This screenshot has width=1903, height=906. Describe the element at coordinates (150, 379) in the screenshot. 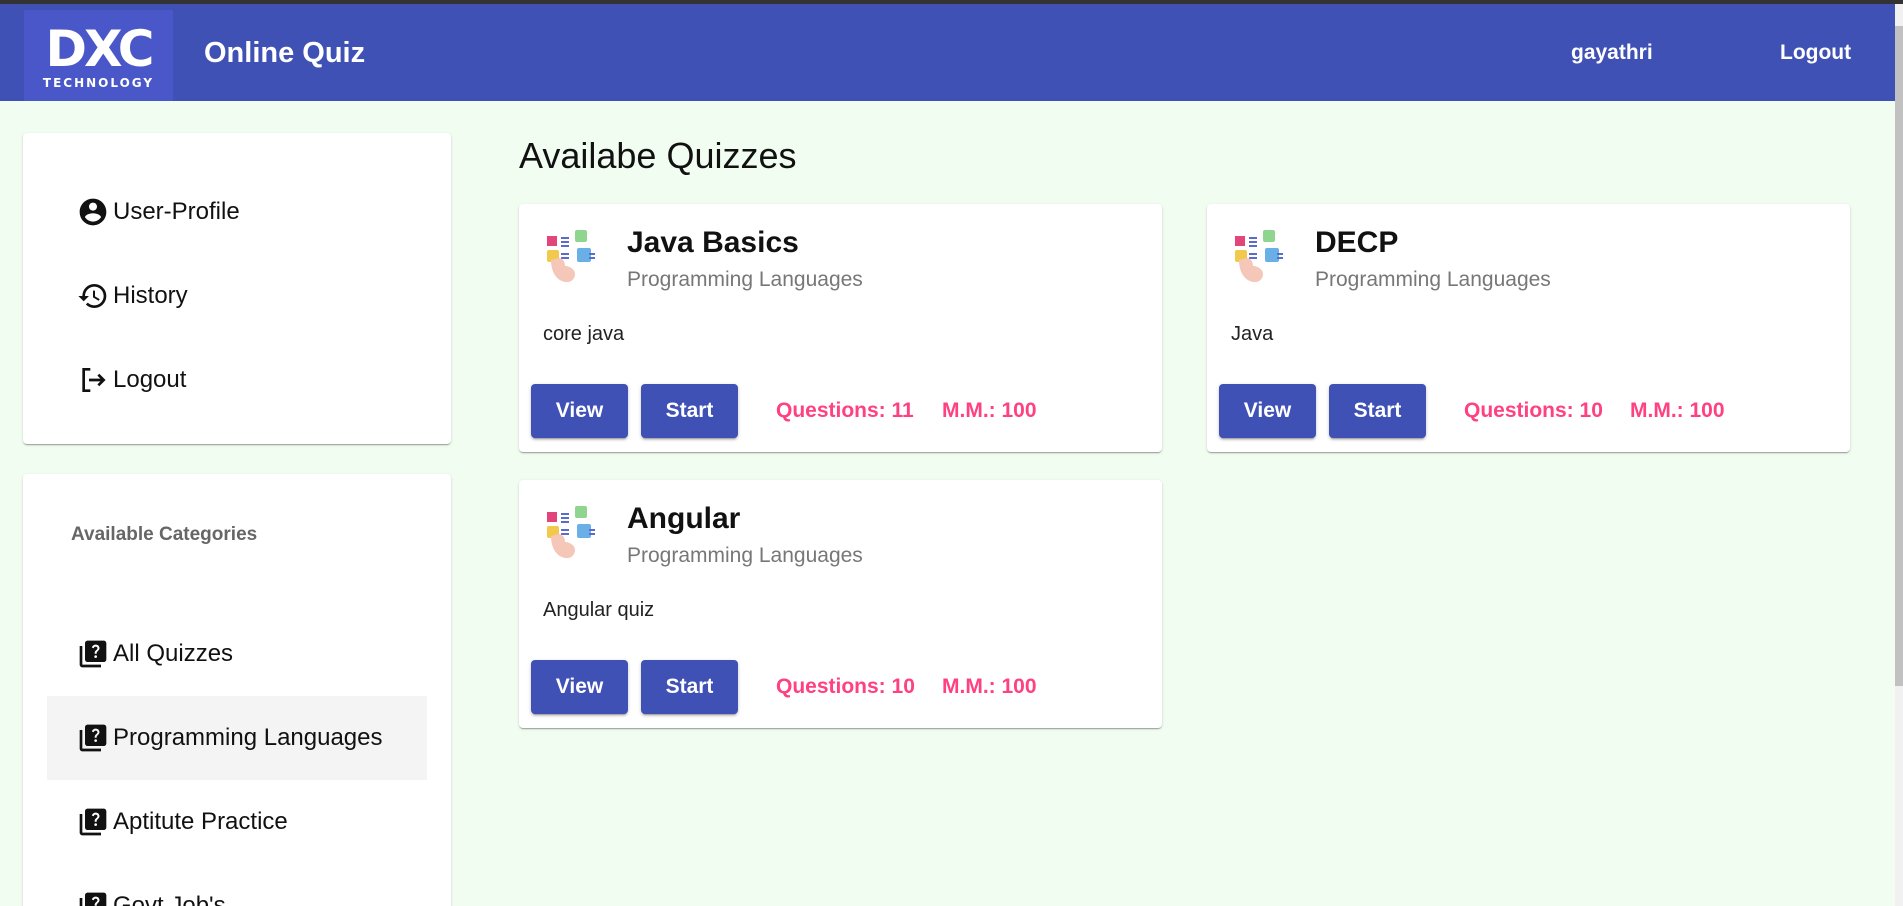

I see `sidebar-item-label: Logout` at that location.